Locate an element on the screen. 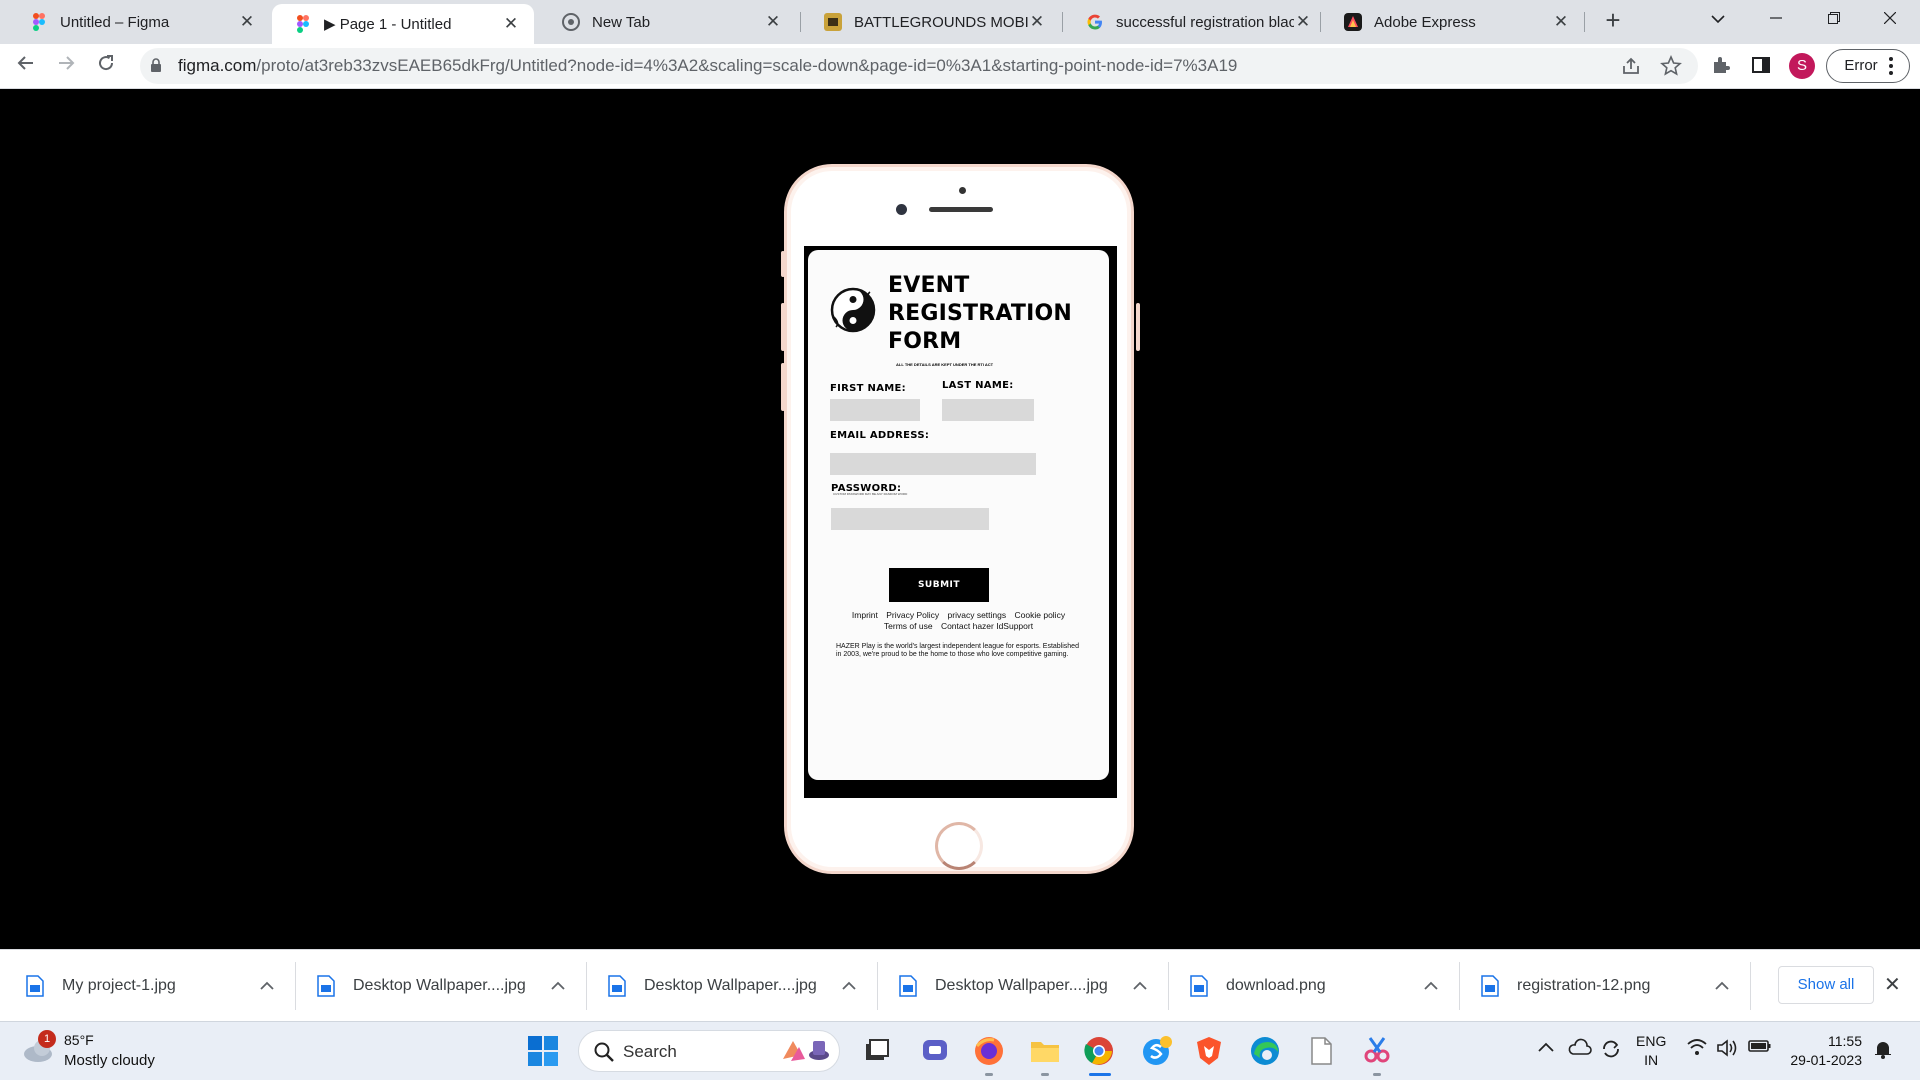 This screenshot has width=1920, height=1080. footer-link-terms: Terms of use is located at coordinates (908, 626).